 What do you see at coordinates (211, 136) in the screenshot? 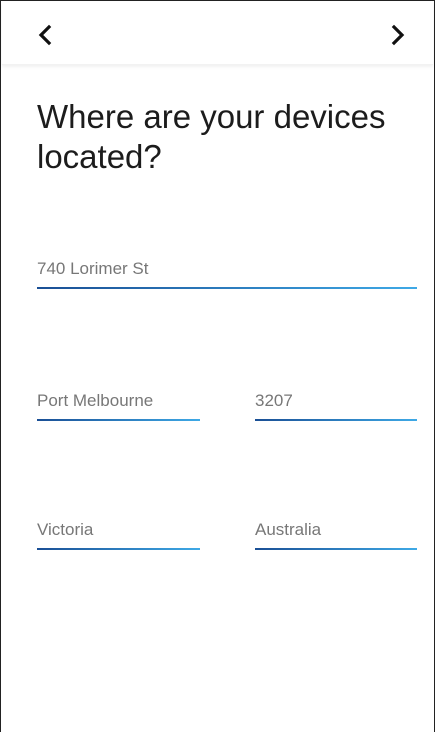
I see `page-title: Where are your devices located?` at bounding box center [211, 136].